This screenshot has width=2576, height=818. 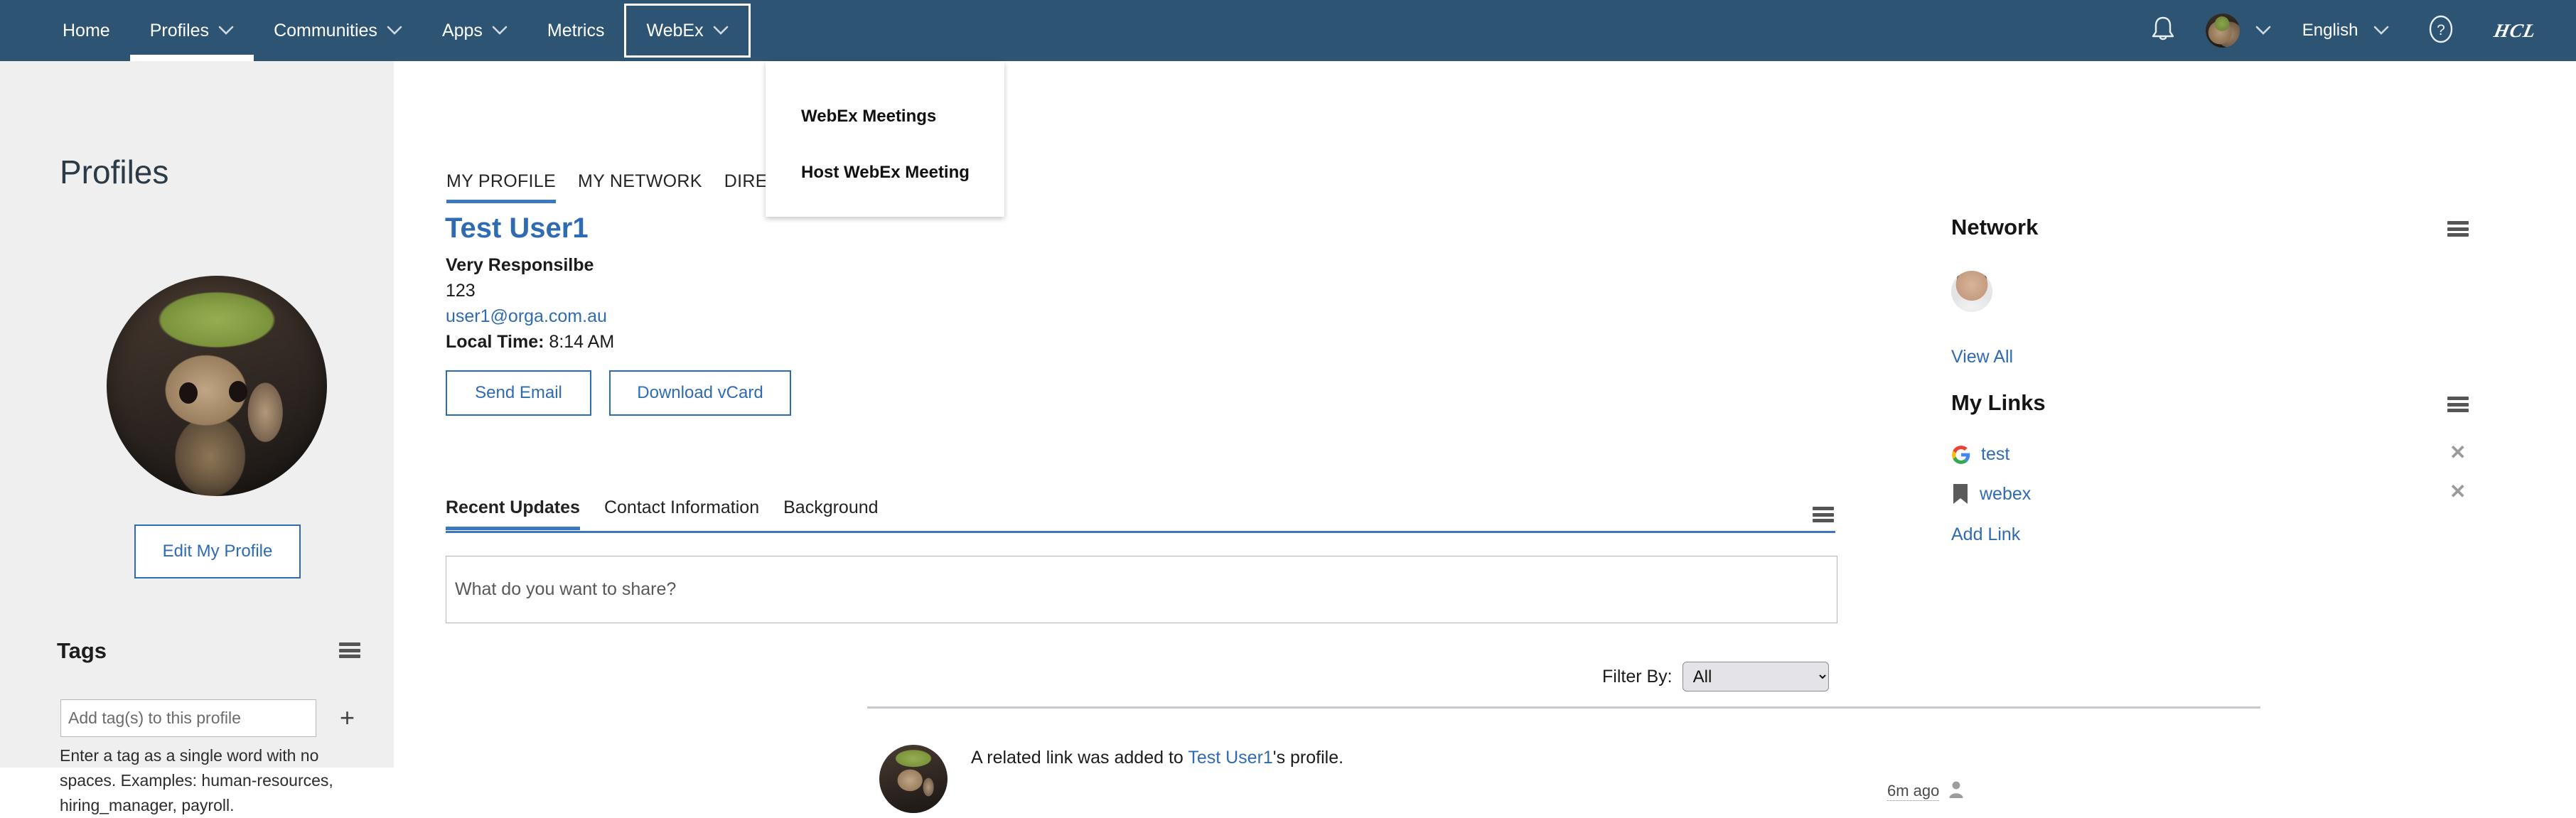 I want to click on profile-job-title: Very Responsilbe, so click(x=520, y=265).